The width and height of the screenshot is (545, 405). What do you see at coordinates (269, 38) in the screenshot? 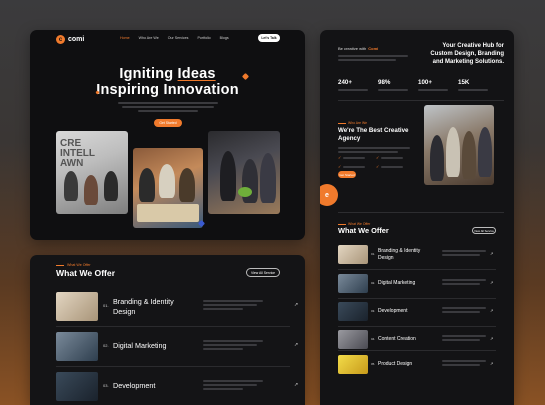
I see `lets-talk-button: Let's Talk` at bounding box center [269, 38].